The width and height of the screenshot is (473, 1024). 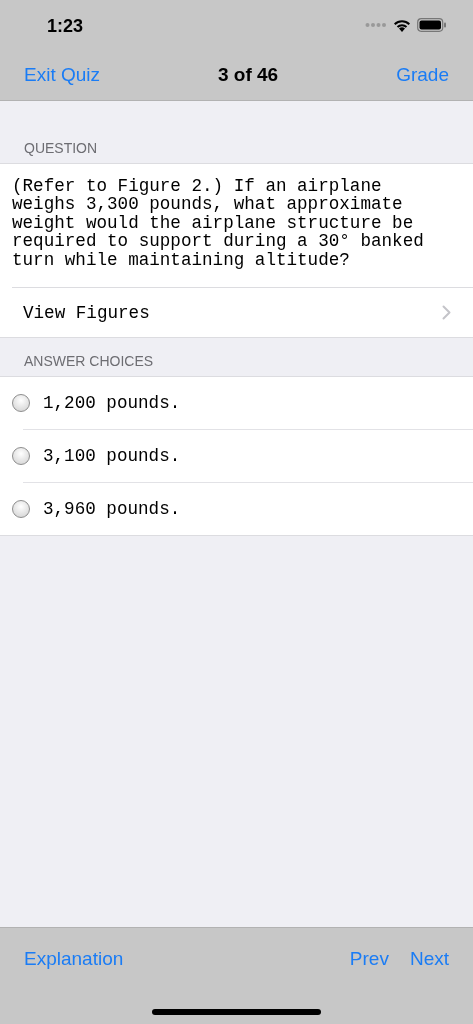 What do you see at coordinates (112, 509) in the screenshot?
I see `answer-text: 3,960 pounds.` at bounding box center [112, 509].